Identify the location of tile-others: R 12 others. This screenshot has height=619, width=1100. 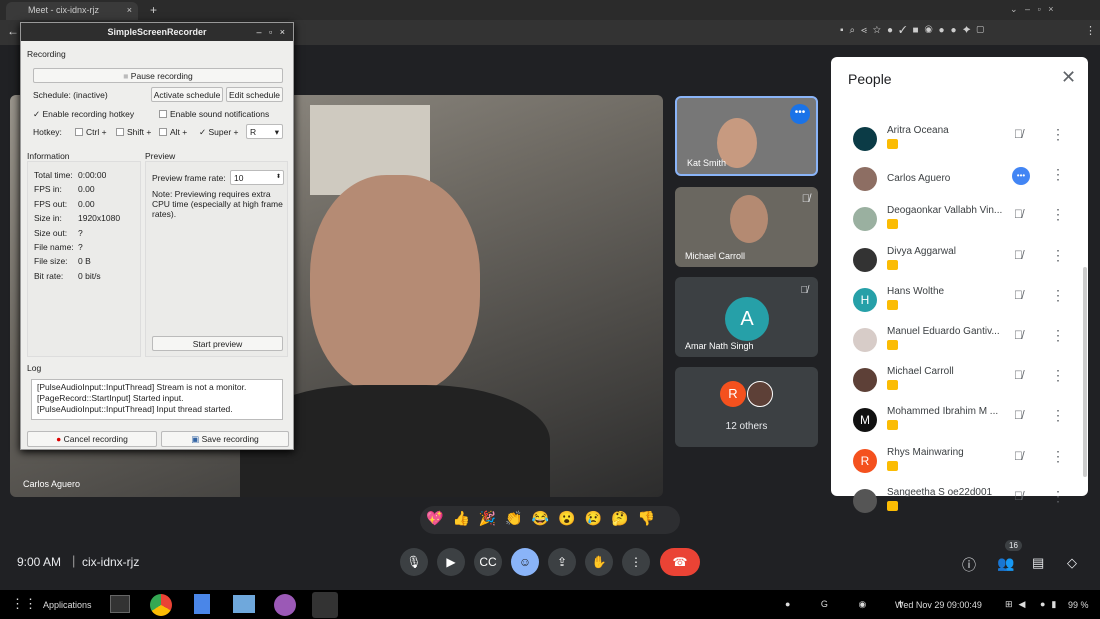
(746, 407).